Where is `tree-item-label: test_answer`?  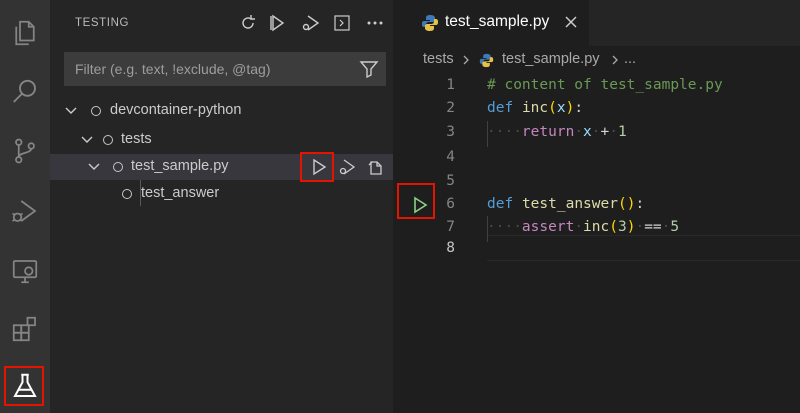
tree-item-label: test_answer is located at coordinates (180, 193).